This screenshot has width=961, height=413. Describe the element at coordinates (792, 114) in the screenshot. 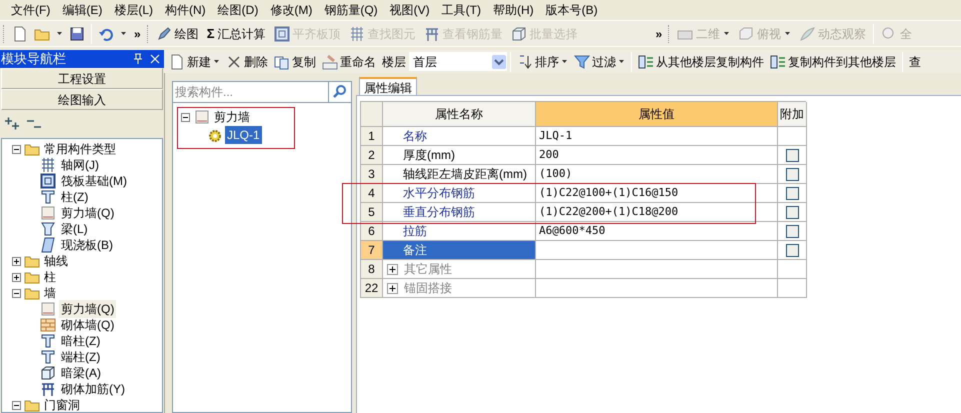

I see `column-header: 附加` at that location.